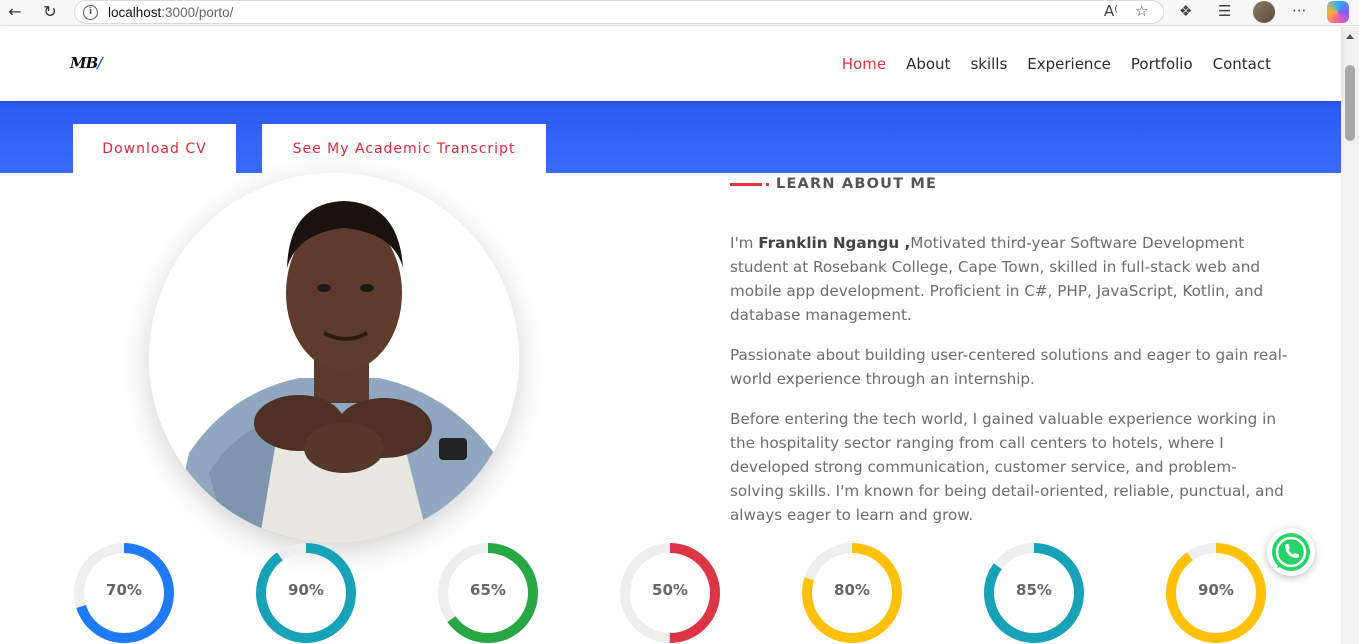 The image size is (1359, 644). I want to click on heading-accent-line, so click(746, 184).